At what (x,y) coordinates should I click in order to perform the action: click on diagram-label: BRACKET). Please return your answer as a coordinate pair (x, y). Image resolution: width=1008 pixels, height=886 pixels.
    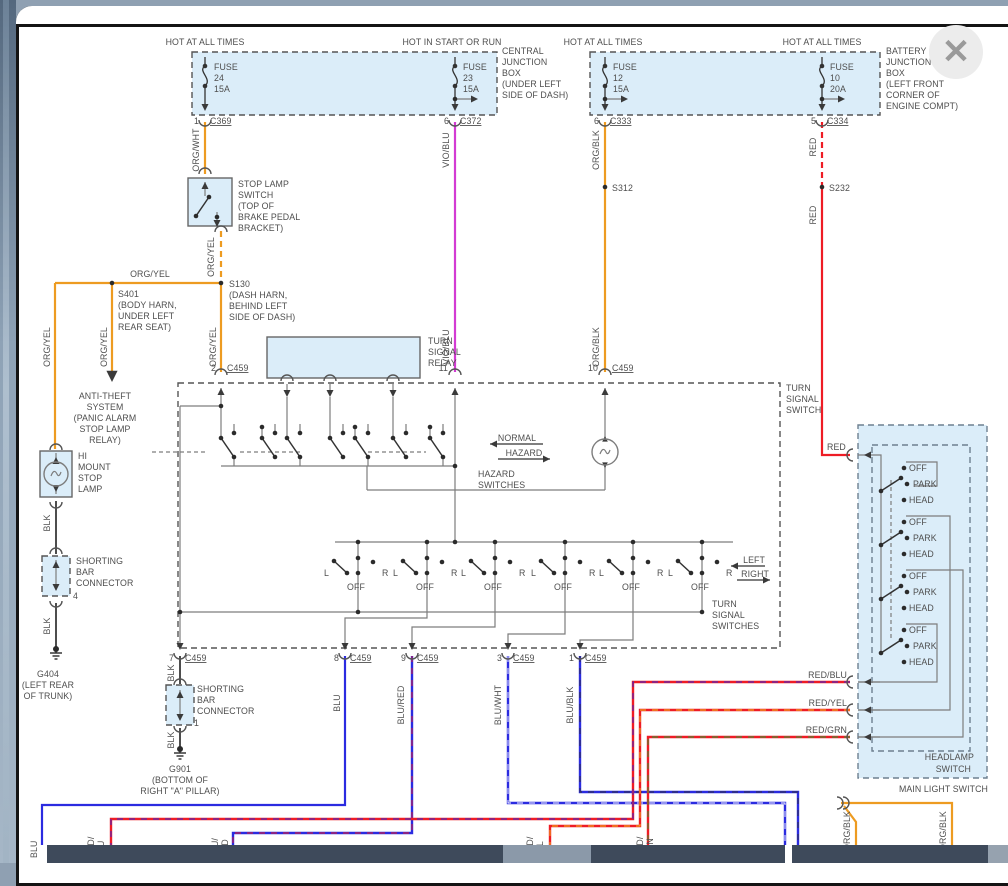
    Looking at the image, I should click on (260, 228).